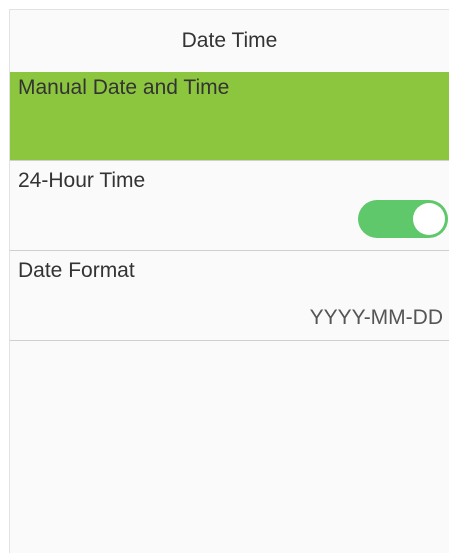 The image size is (455, 553). Describe the element at coordinates (376, 317) in the screenshot. I see `date-format-value: YYYY-MM-DD` at that location.